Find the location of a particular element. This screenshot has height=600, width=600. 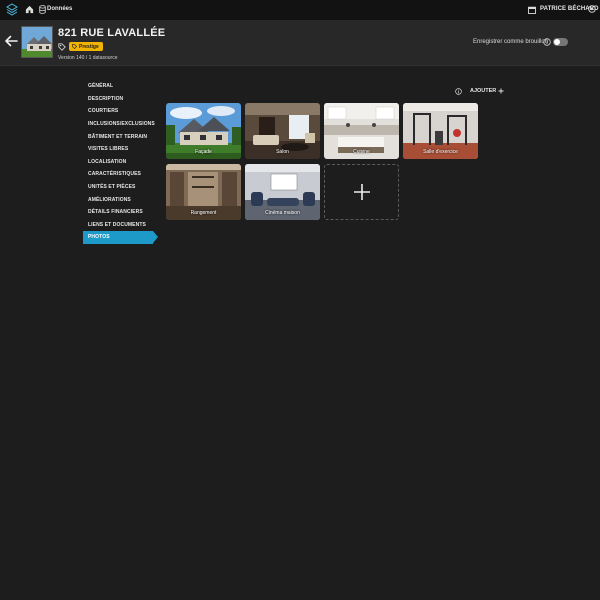

sidebar-item-visites: VISITES LIBRES is located at coordinates (120, 149).